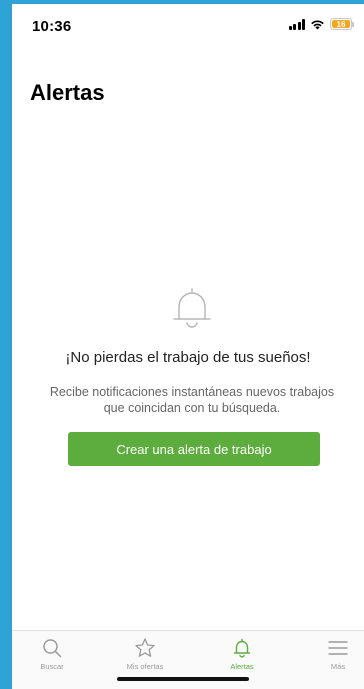 This screenshot has height=689, width=364. Describe the element at coordinates (145, 666) in the screenshot. I see `tab-label: Mis ofertas` at that location.